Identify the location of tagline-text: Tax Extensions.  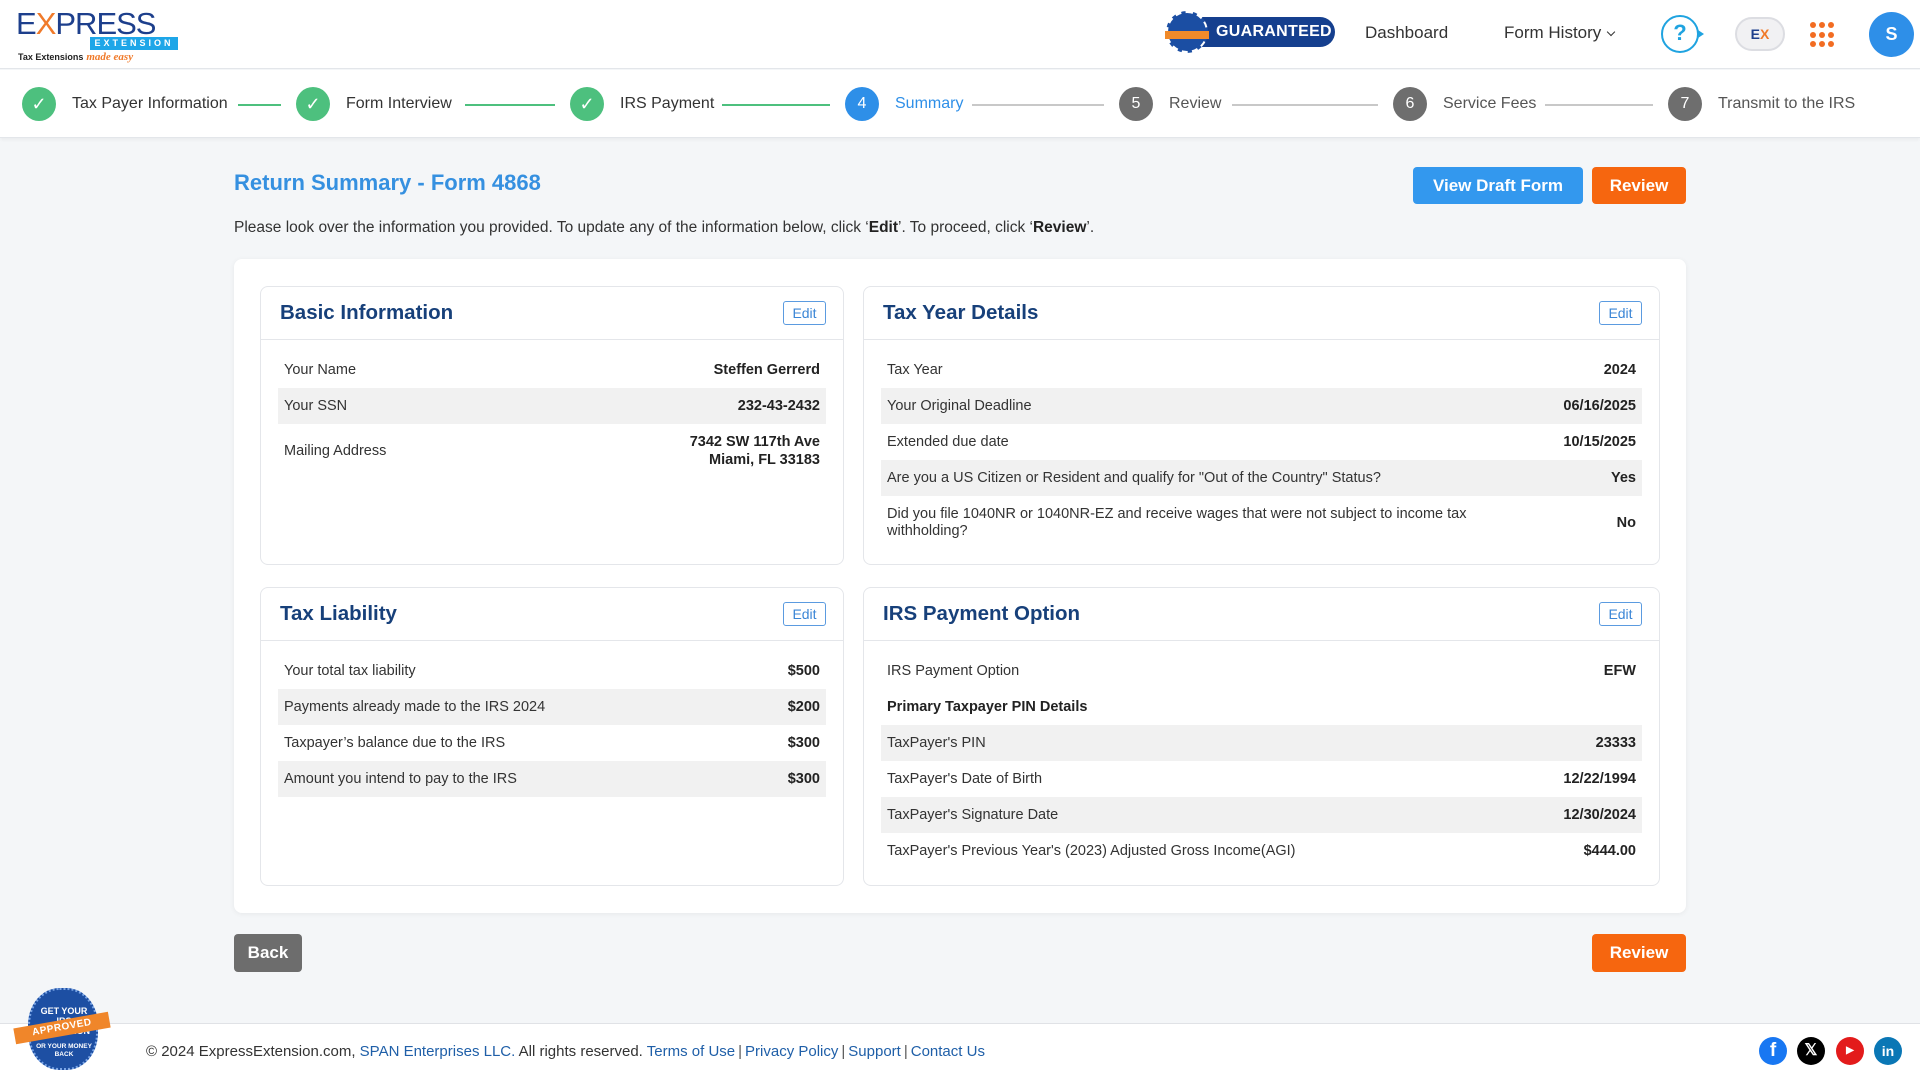
(51, 57).